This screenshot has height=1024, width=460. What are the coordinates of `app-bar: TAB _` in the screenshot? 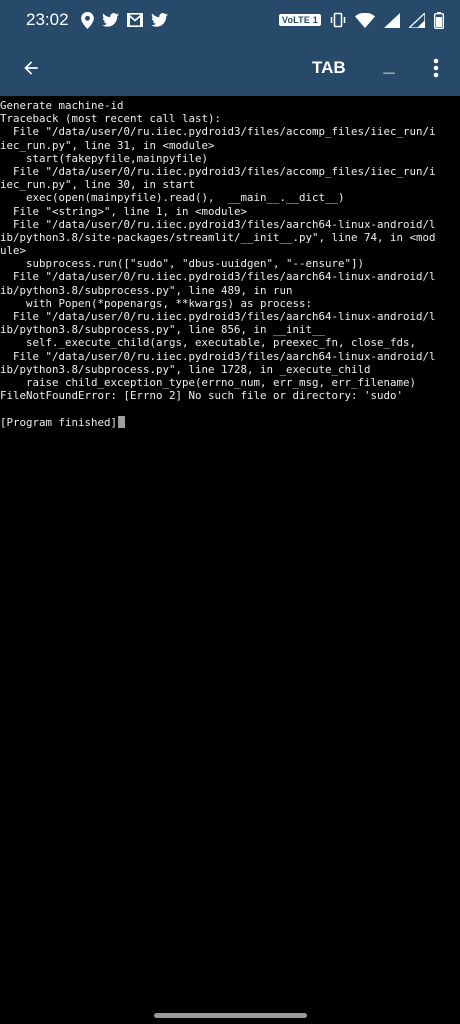 It's located at (230, 68).